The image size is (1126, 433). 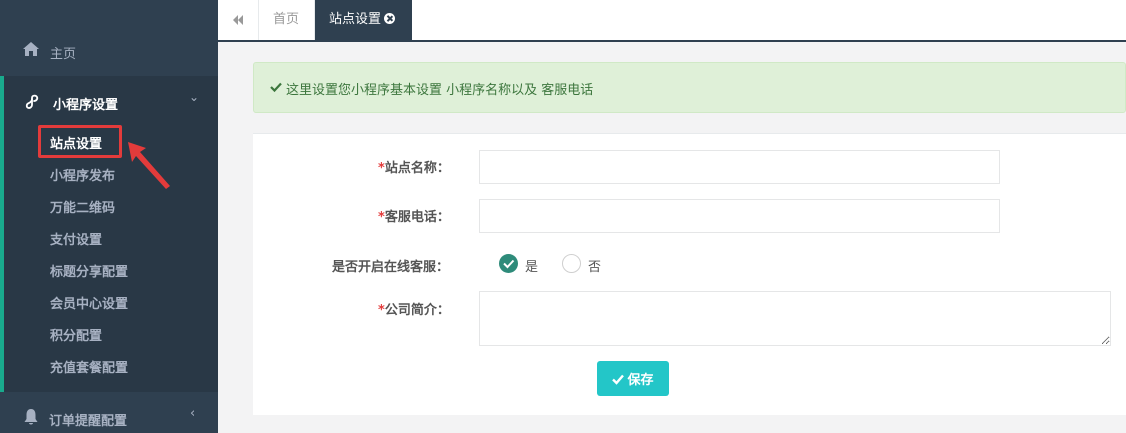 I want to click on online-service-yes-label: 是, so click(x=531, y=265).